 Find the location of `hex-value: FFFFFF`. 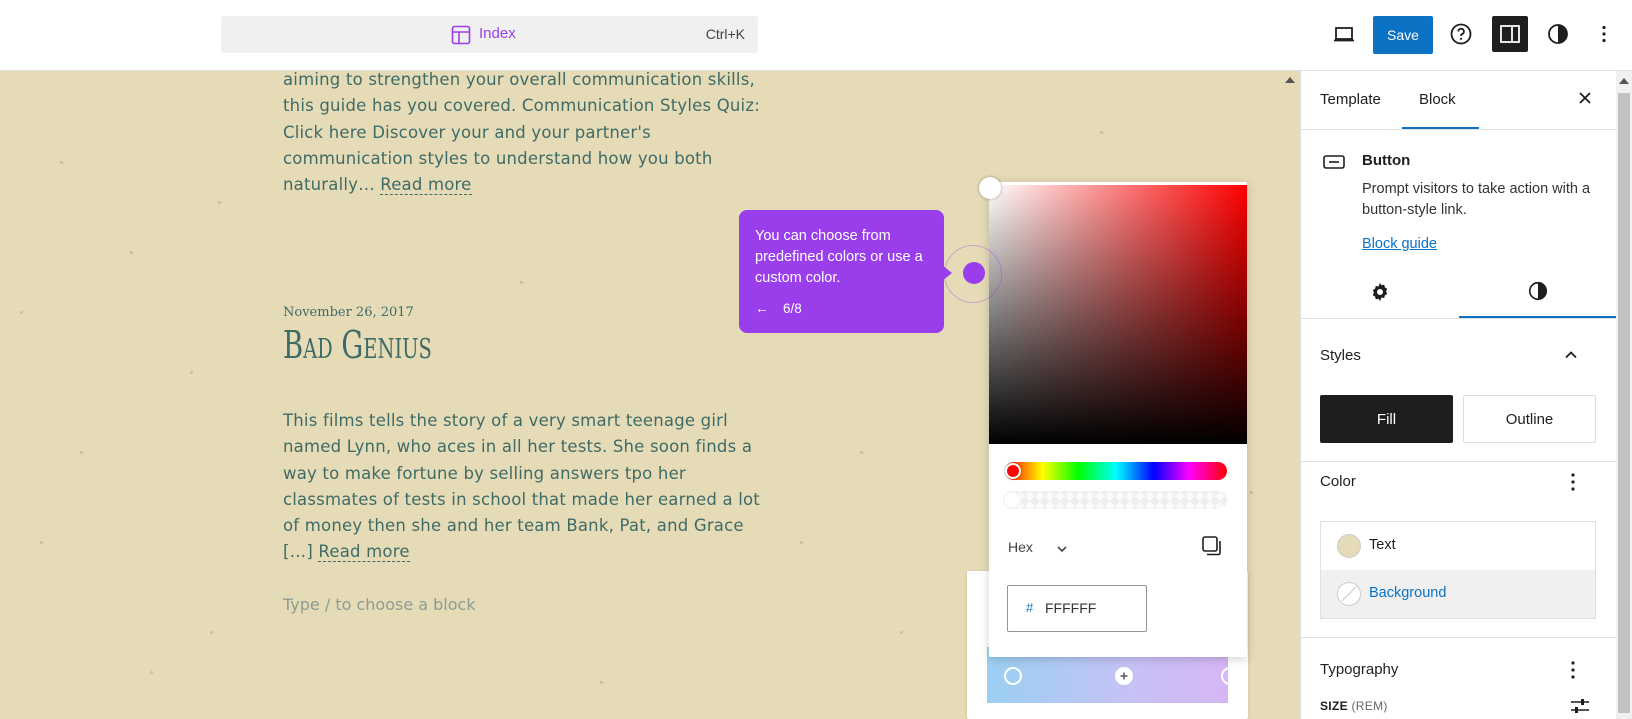

hex-value: FFFFFF is located at coordinates (1070, 608).